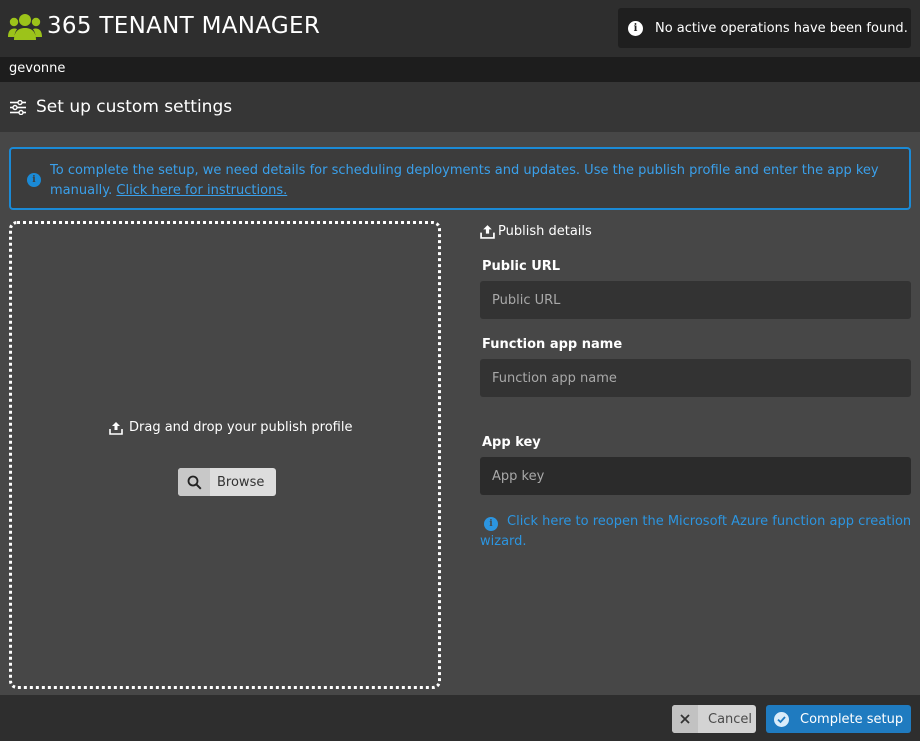 This screenshot has width=920, height=741. What do you see at coordinates (460, 718) in the screenshot?
I see `footer-actions: Cancel Complete setup` at bounding box center [460, 718].